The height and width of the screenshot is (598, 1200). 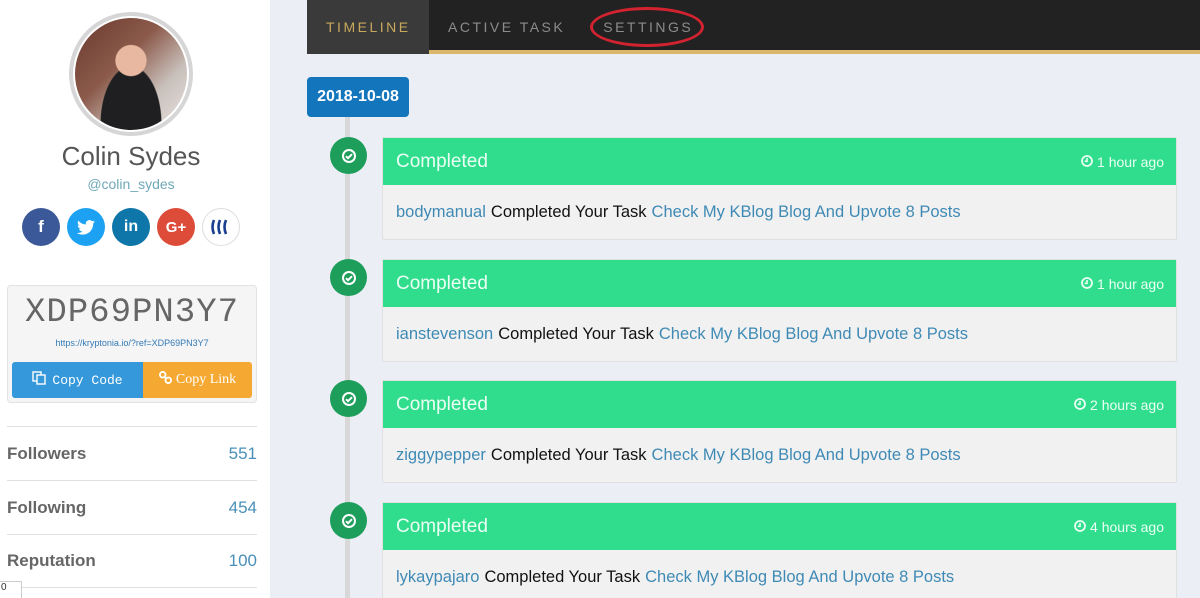 I want to click on profile-name: Colin Sydes, so click(x=131, y=156).